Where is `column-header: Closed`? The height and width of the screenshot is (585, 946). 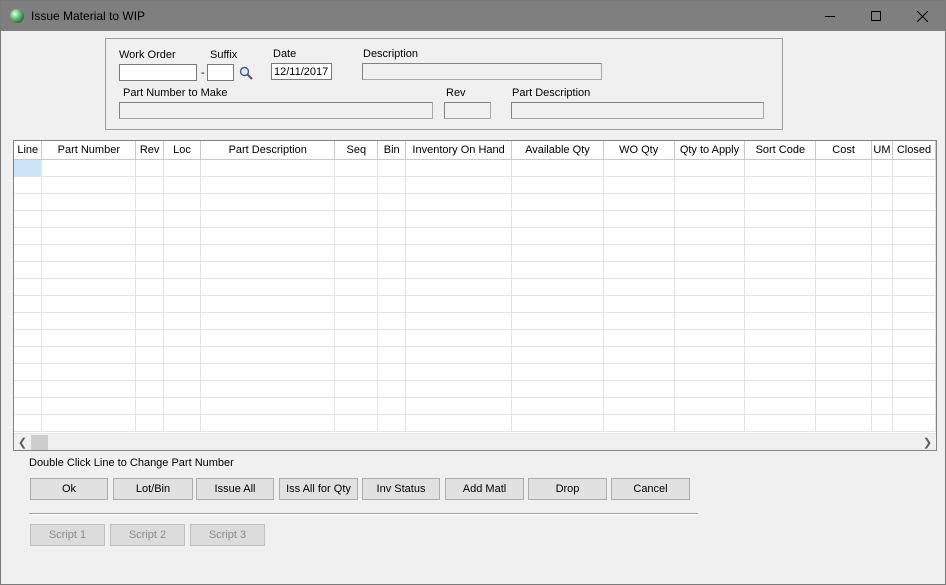
column-header: Closed is located at coordinates (914, 150).